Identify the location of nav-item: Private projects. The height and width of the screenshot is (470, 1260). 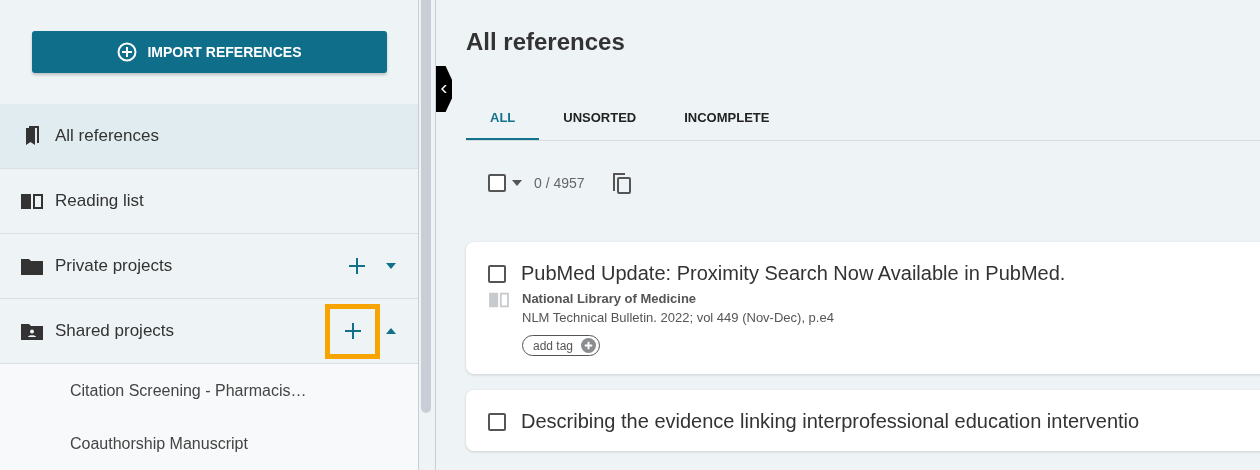
(209, 266).